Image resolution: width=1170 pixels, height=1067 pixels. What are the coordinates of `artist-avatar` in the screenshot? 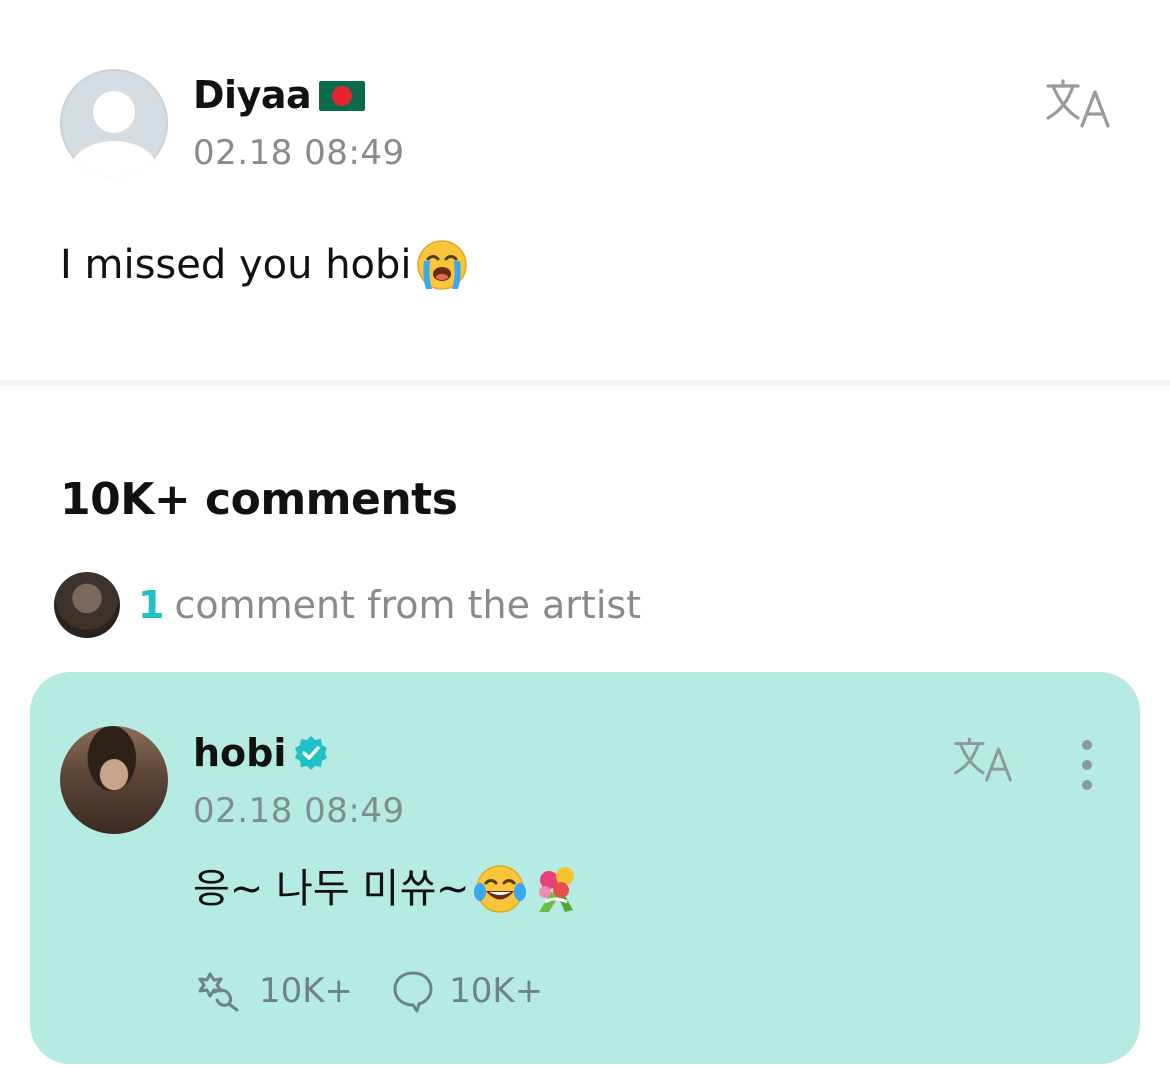 It's located at (114, 780).